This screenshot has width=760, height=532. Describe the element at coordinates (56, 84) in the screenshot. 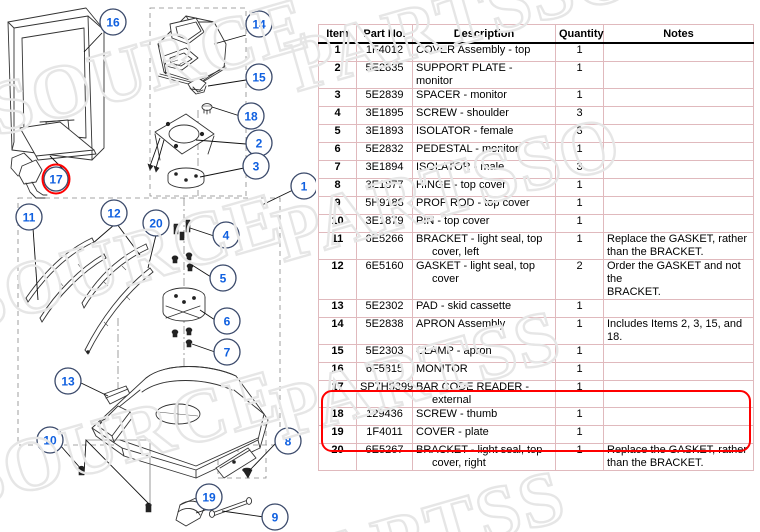

I see `part-monitor-screen` at that location.